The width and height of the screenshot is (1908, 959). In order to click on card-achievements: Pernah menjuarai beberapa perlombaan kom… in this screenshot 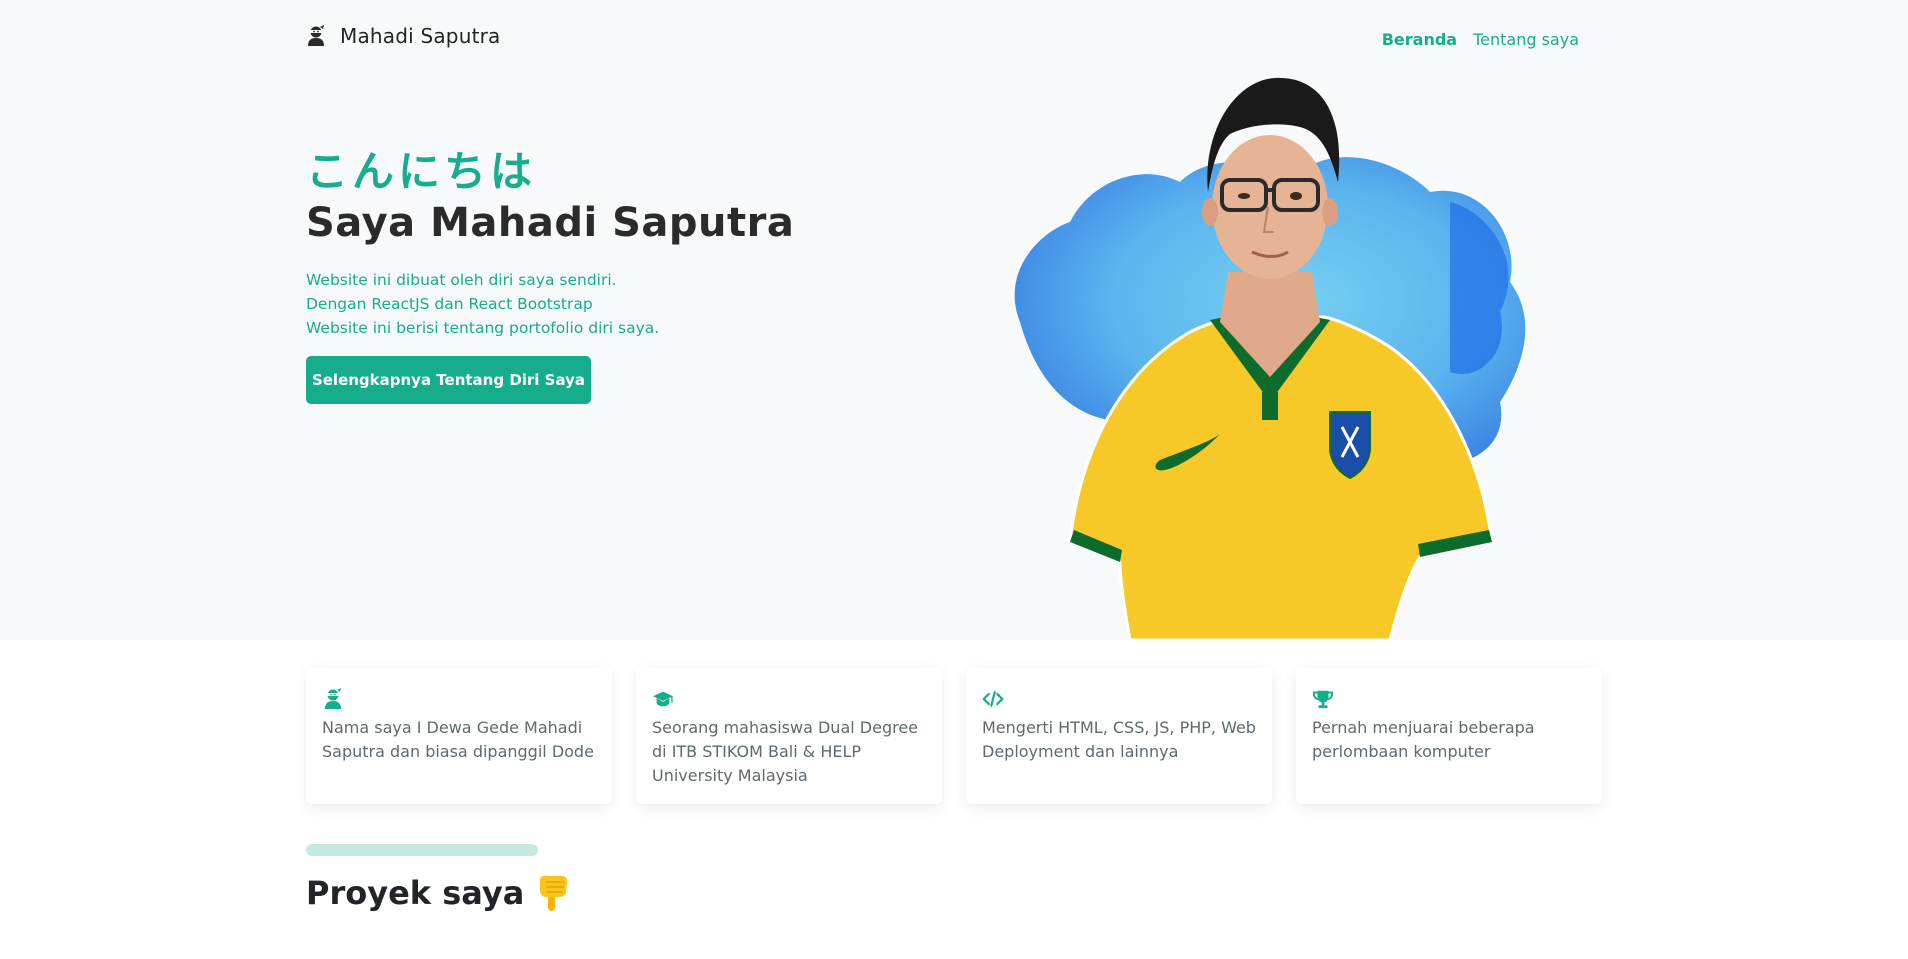, I will do `click(1449, 736)`.